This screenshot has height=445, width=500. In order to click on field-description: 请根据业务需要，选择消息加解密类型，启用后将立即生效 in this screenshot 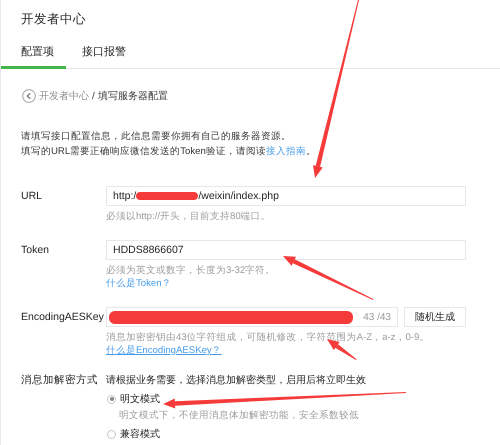, I will do `click(236, 380)`.